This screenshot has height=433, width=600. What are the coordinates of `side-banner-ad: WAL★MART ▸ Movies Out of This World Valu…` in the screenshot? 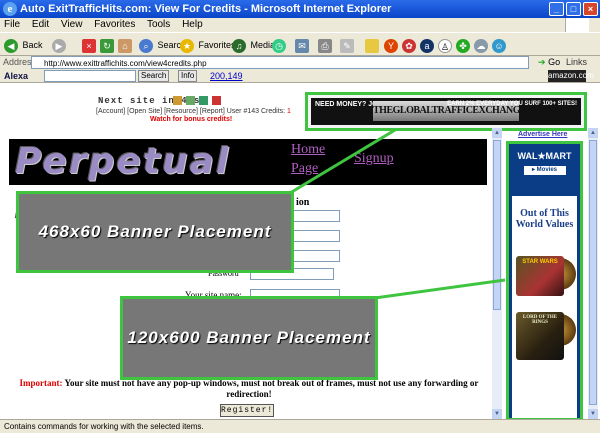 It's located at (544, 280).